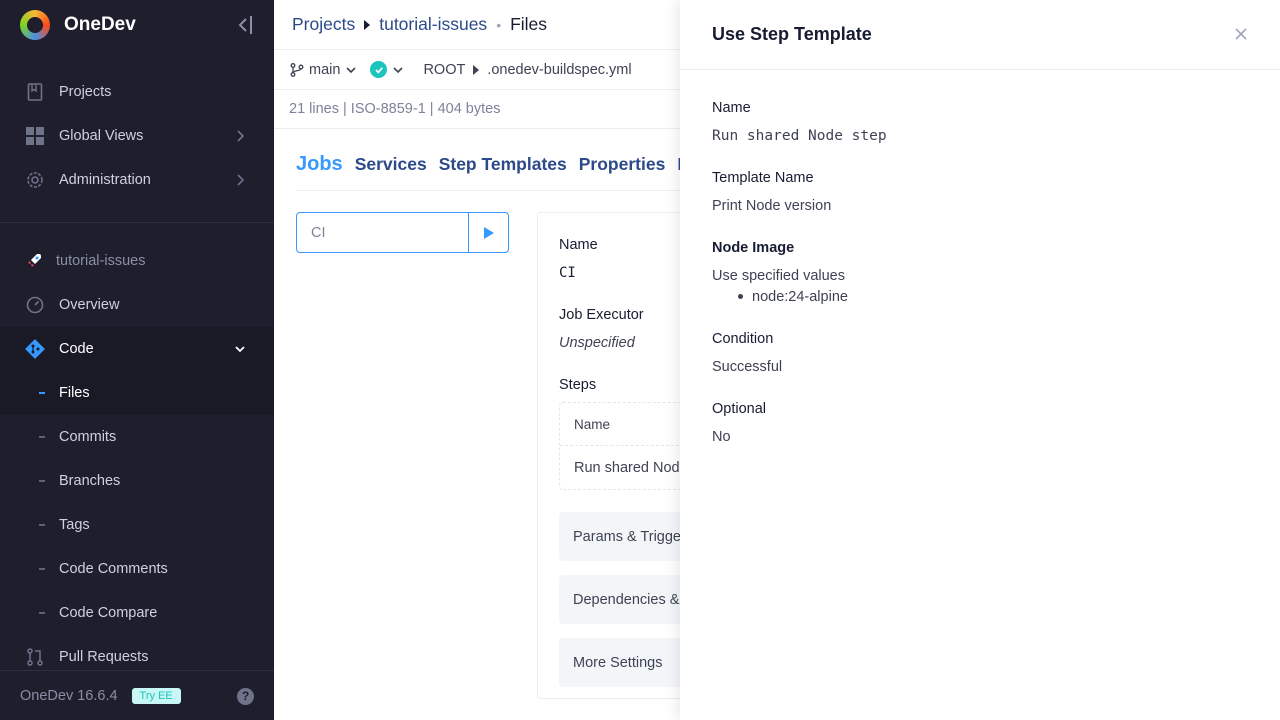  What do you see at coordinates (592, 424) in the screenshot?
I see `steps-column-header: Name` at bounding box center [592, 424].